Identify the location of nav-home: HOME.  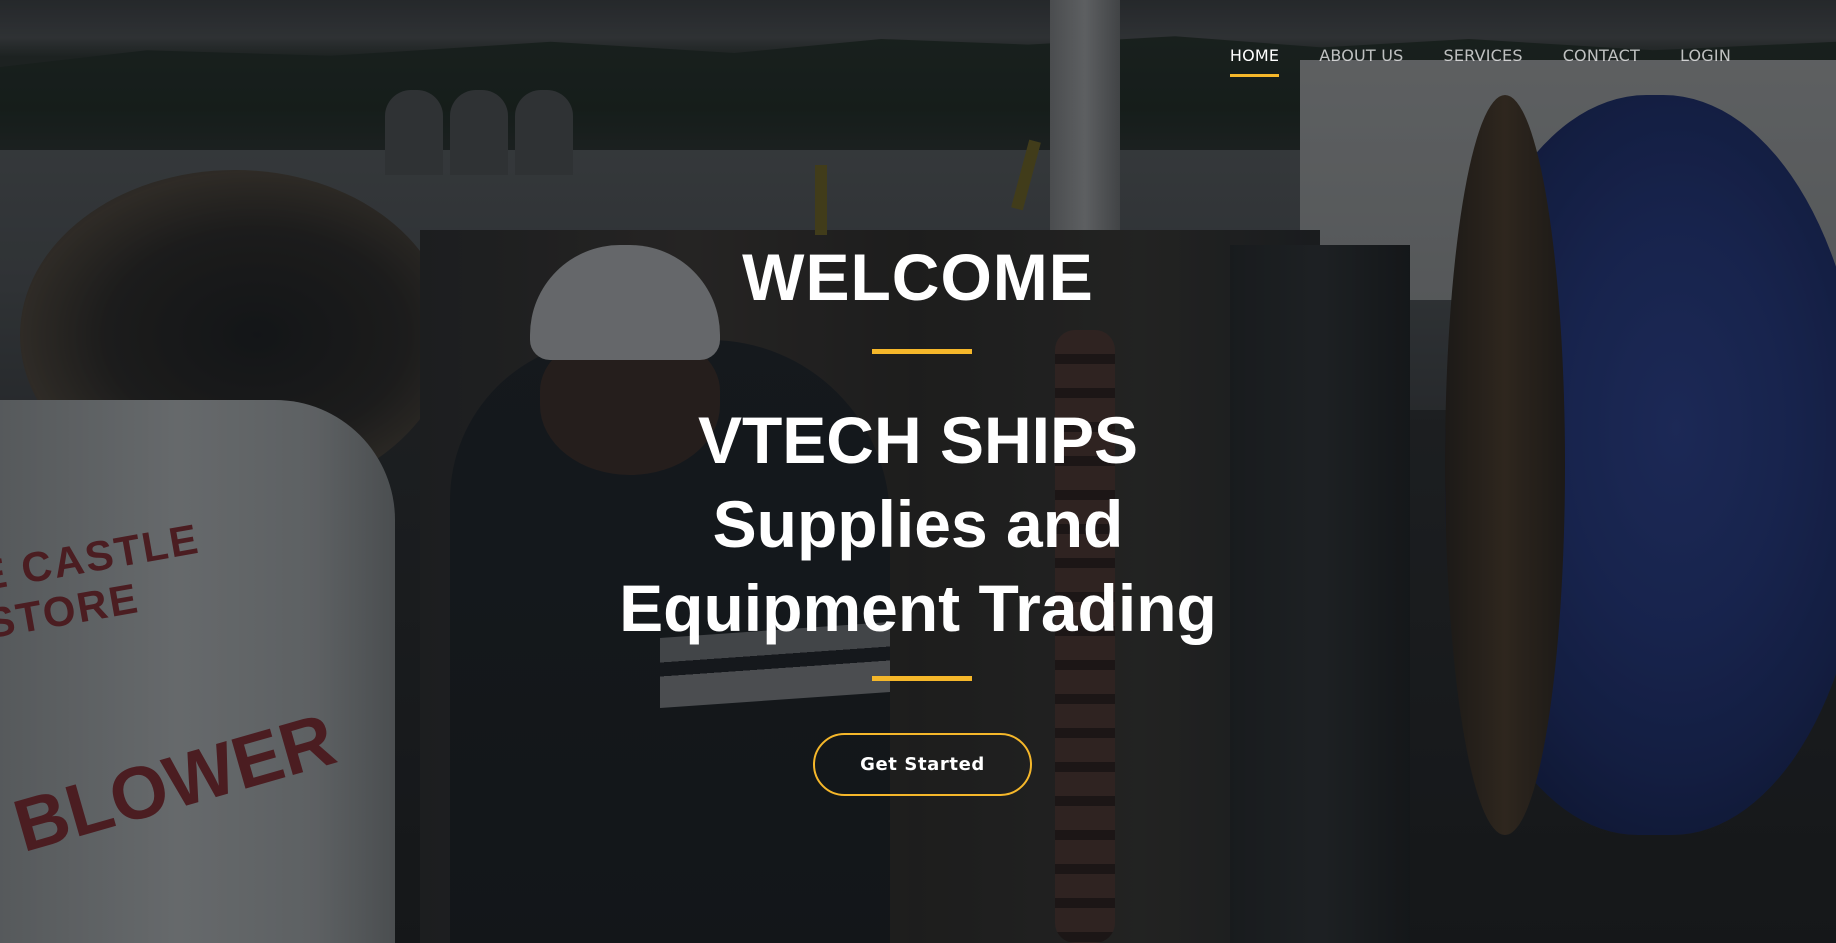
(1254, 61).